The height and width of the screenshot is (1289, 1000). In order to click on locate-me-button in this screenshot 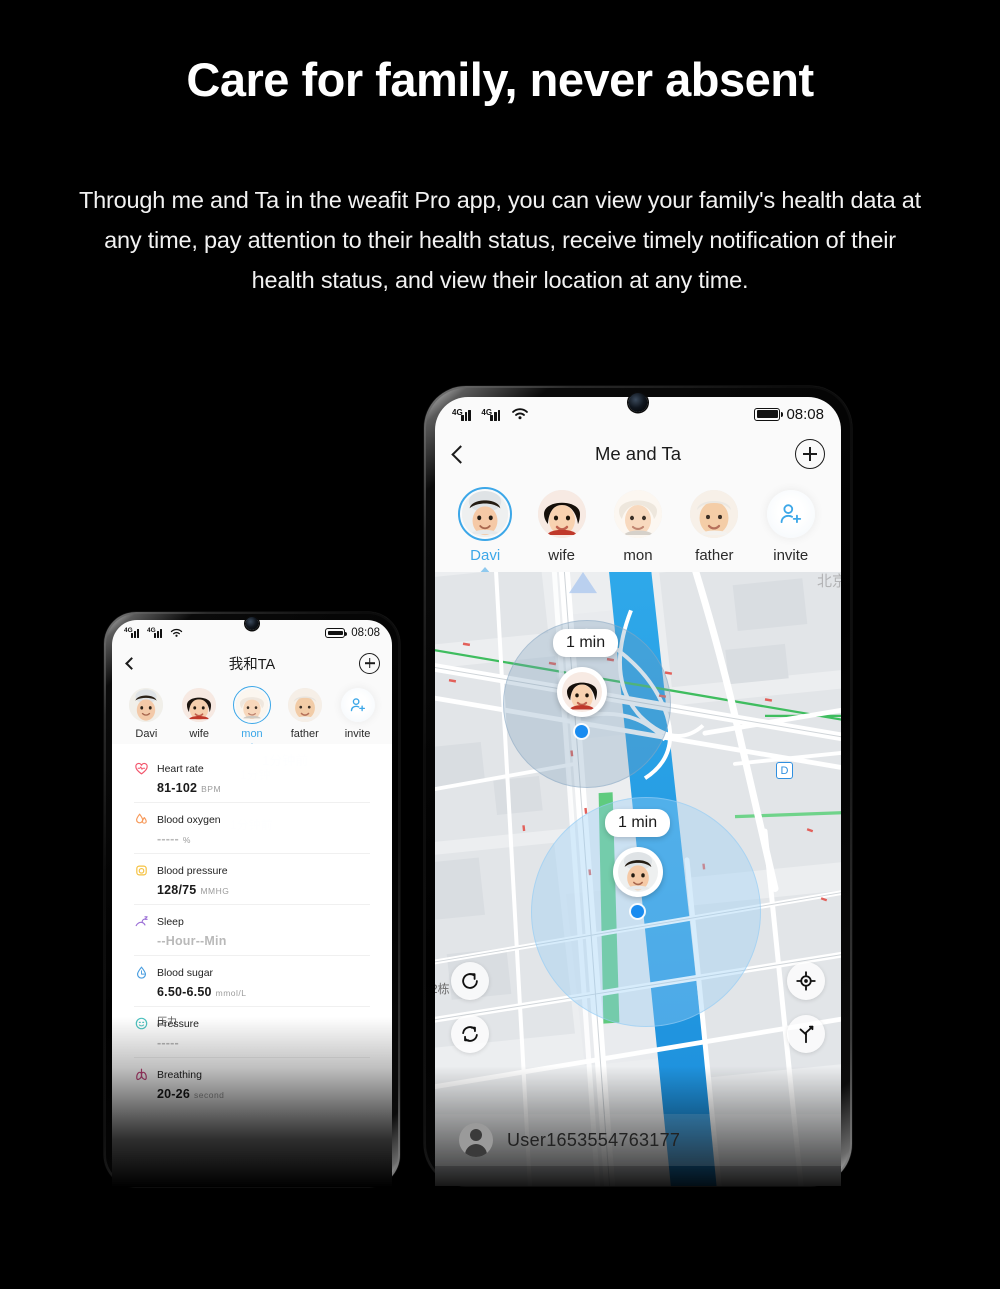, I will do `click(806, 981)`.